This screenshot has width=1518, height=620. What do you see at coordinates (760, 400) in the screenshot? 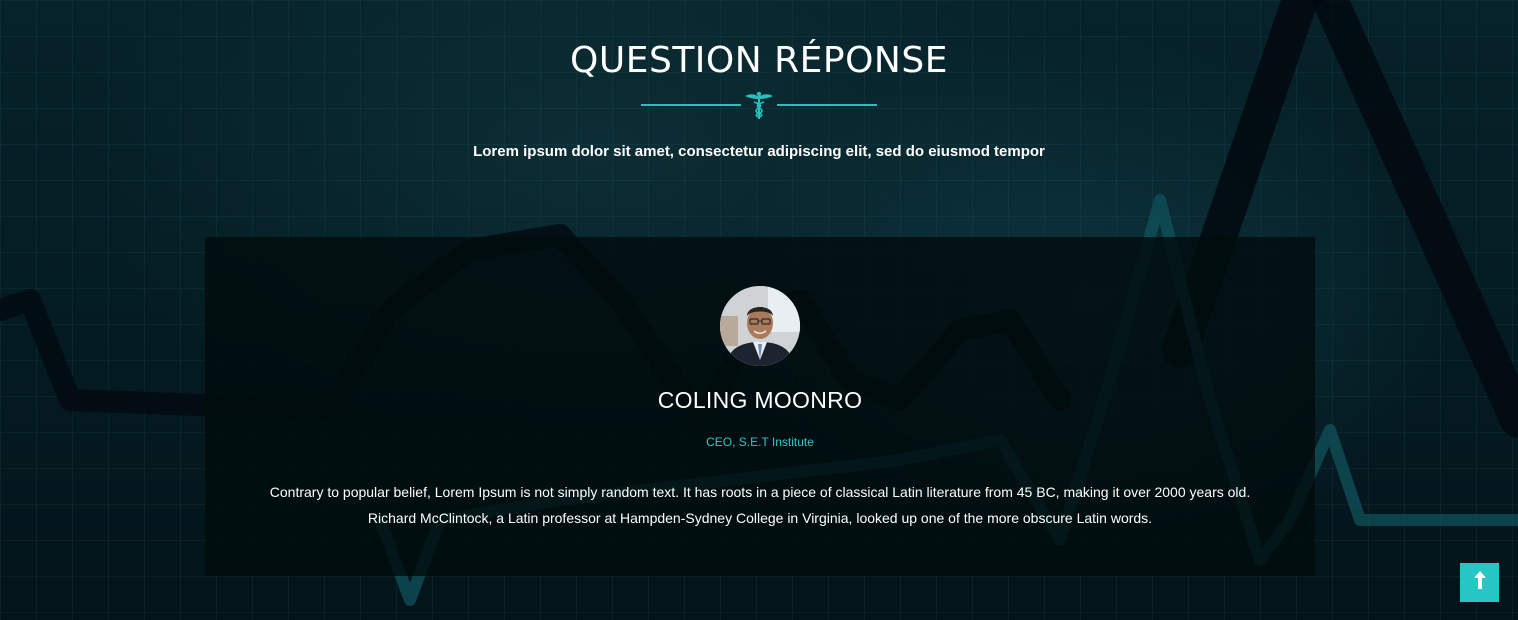
I see `testimonial-name: COLING MOONRO` at bounding box center [760, 400].